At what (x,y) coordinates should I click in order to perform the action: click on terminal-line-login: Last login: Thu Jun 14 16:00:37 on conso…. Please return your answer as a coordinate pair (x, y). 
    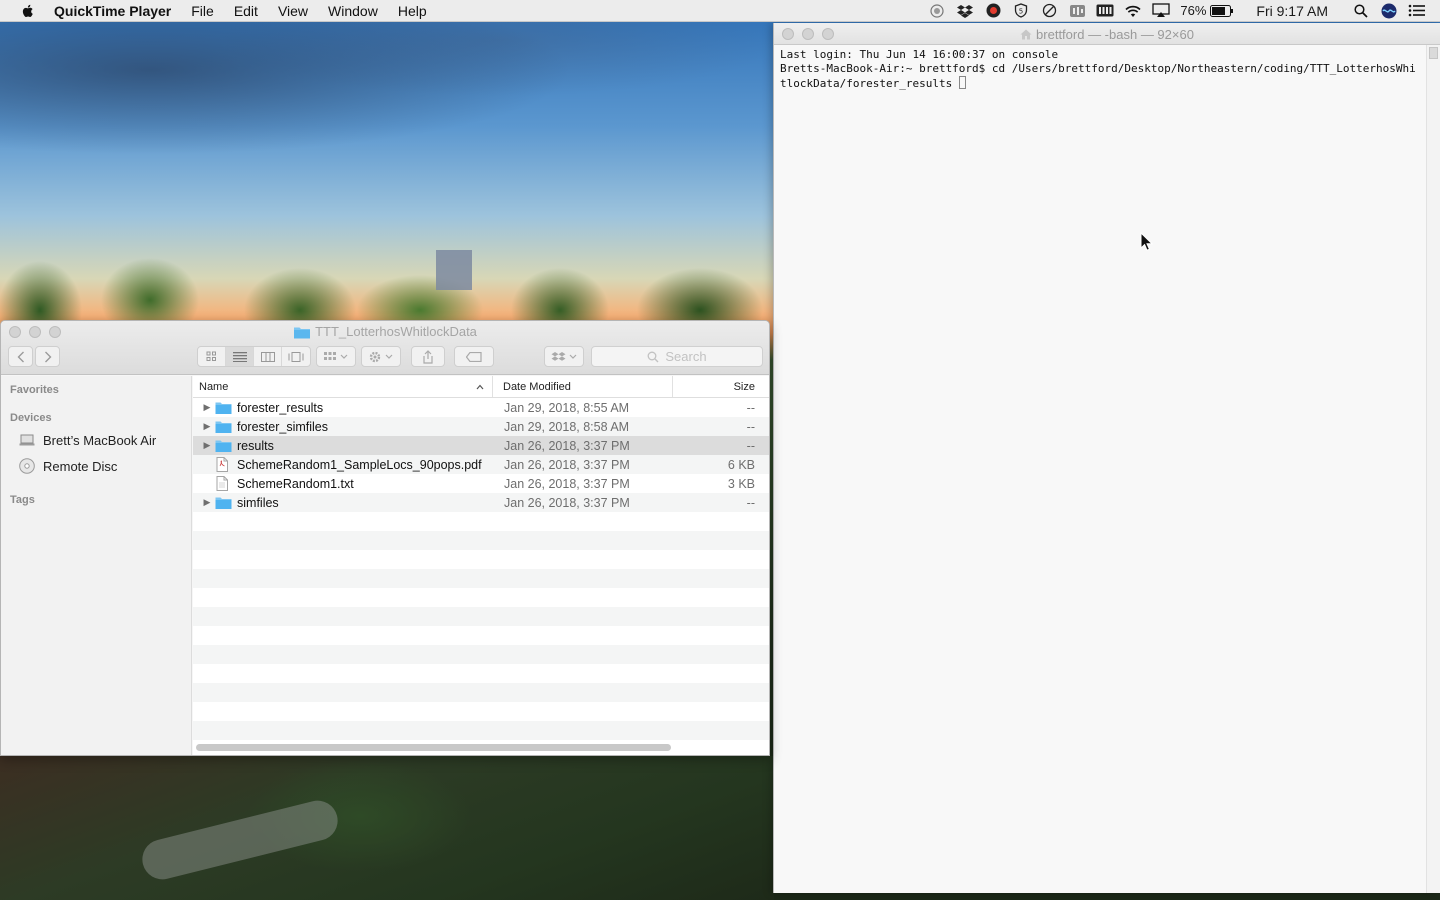
    Looking at the image, I should click on (919, 54).